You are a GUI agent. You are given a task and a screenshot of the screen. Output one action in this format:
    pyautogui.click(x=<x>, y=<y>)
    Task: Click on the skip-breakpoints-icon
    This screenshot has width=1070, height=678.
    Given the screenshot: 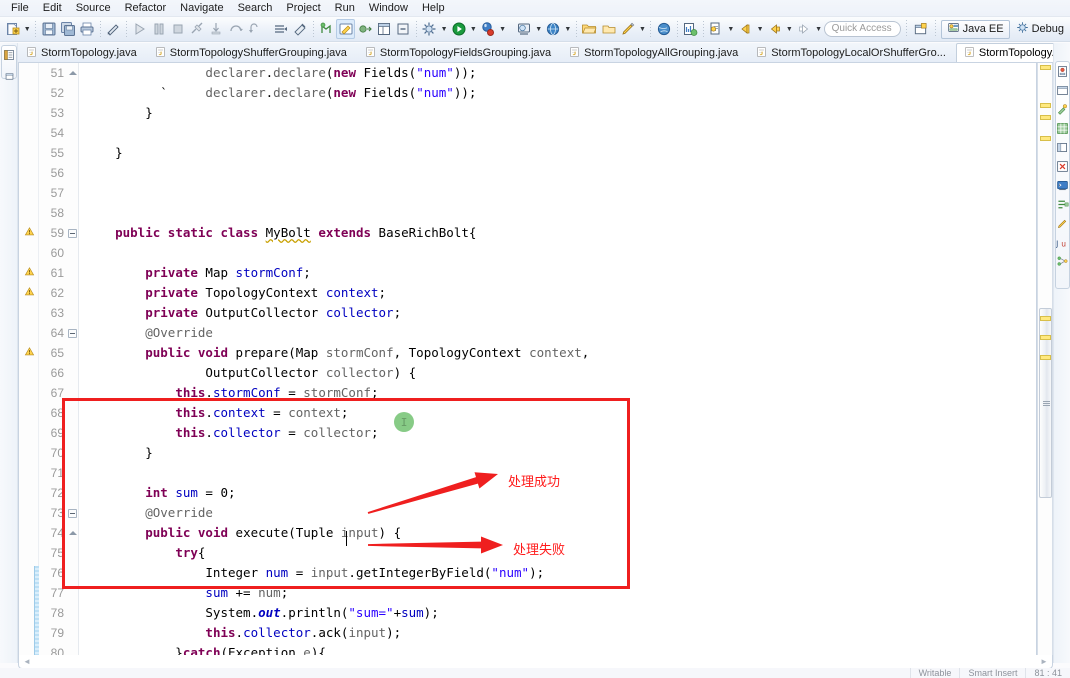 What is the action you would take?
    pyautogui.click(x=364, y=29)
    